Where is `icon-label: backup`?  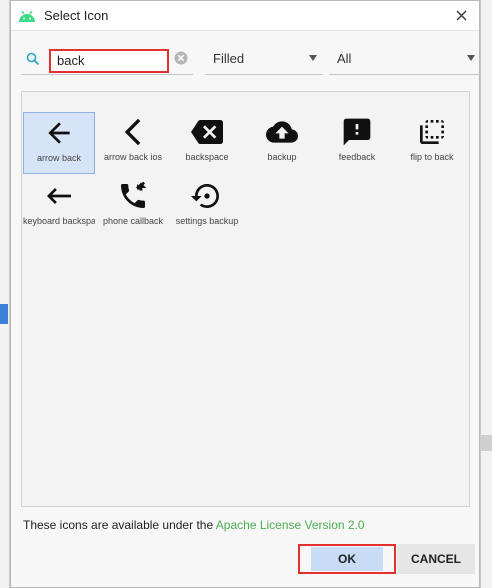 icon-label: backup is located at coordinates (282, 157).